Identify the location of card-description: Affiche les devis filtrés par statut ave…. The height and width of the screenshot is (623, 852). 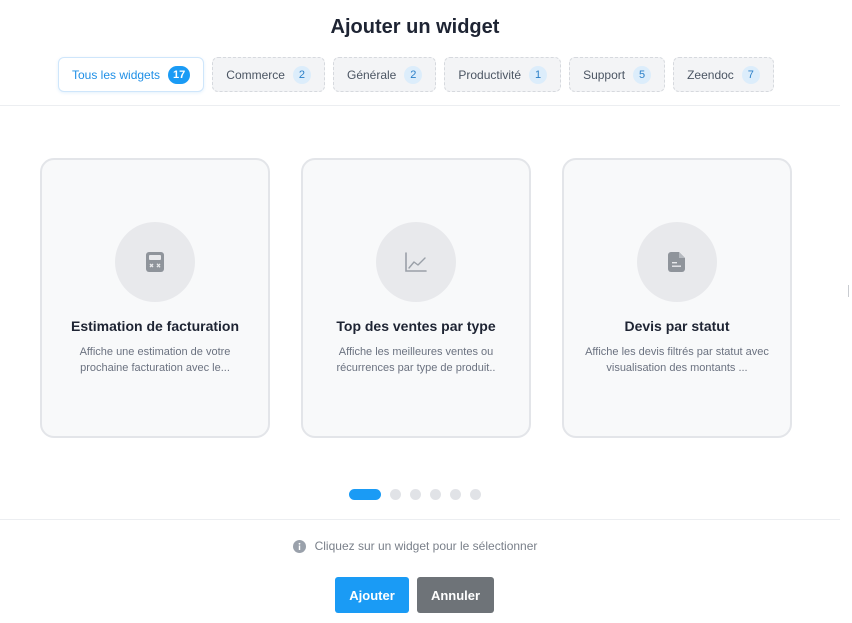
(677, 360).